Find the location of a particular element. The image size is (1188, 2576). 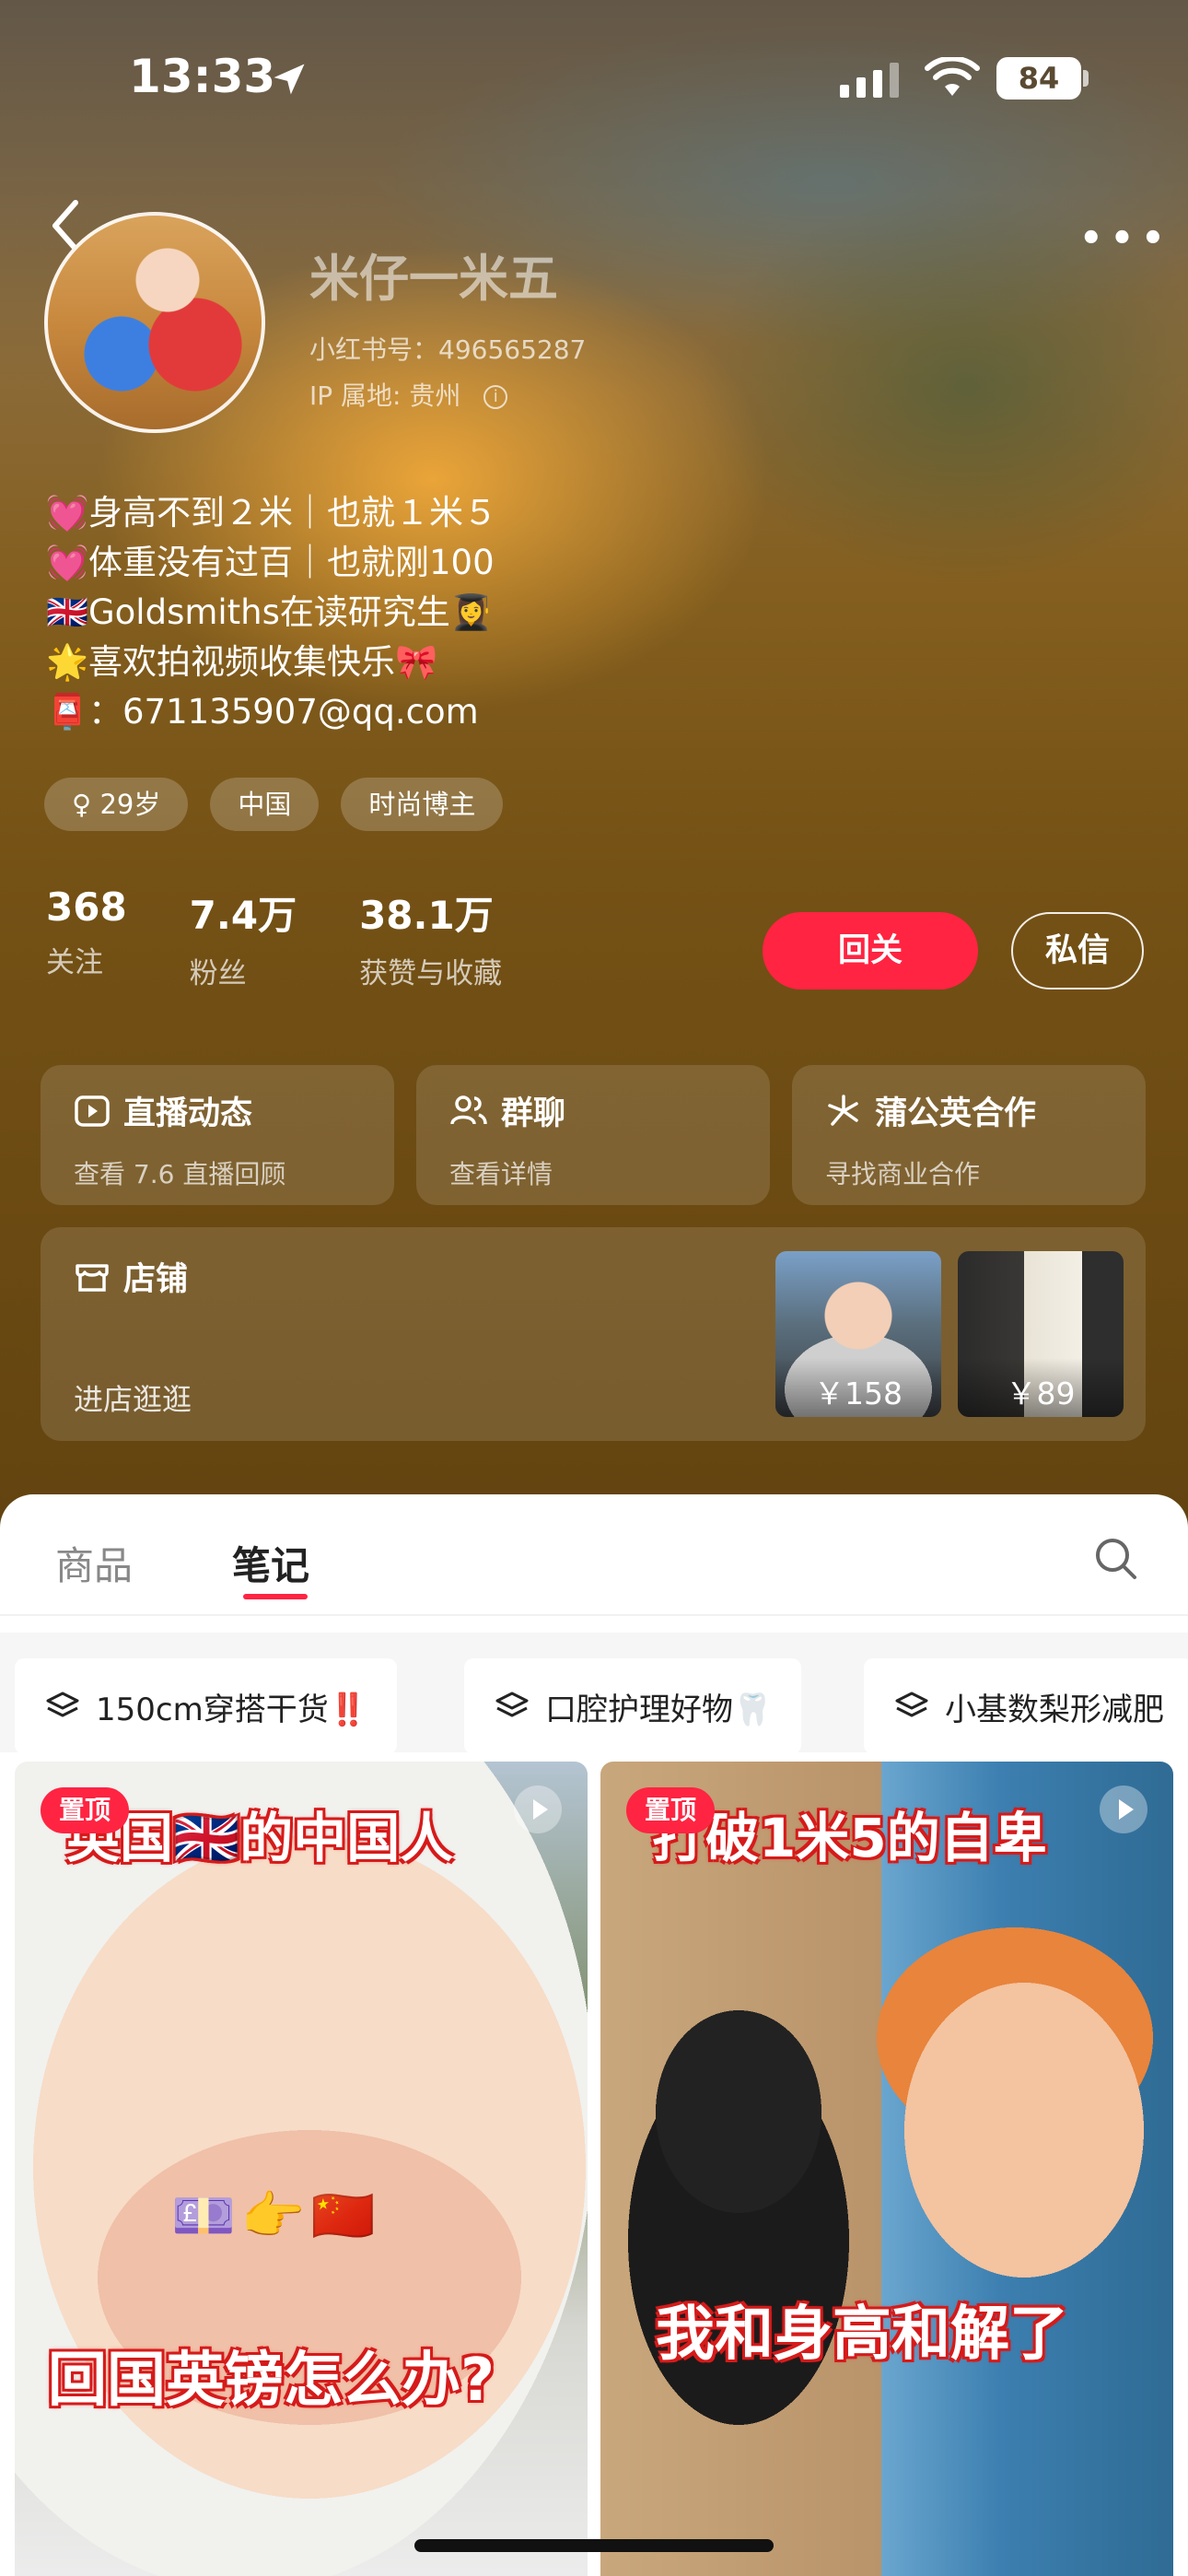

tag-gender-age: ♀ 29岁 is located at coordinates (116, 804).